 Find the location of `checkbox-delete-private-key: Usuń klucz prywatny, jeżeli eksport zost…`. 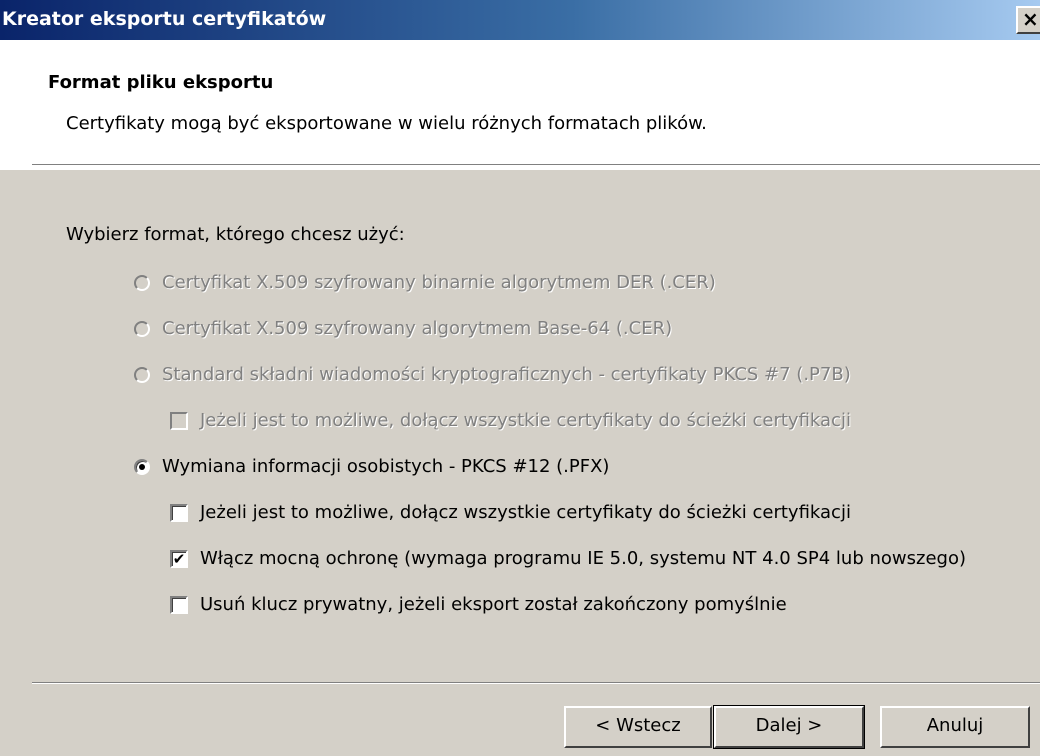

checkbox-delete-private-key: Usuń klucz prywatny, jeżeli eksport zost… is located at coordinates (478, 604).